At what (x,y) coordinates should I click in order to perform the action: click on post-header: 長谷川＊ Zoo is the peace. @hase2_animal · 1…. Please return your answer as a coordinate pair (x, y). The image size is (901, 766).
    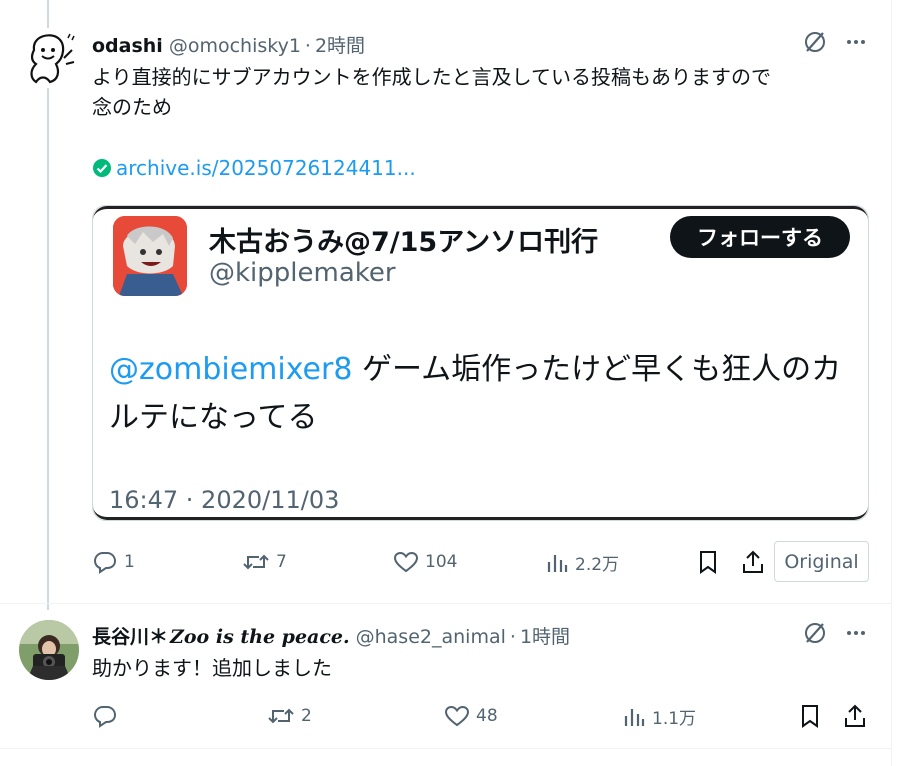
    Looking at the image, I should click on (331, 635).